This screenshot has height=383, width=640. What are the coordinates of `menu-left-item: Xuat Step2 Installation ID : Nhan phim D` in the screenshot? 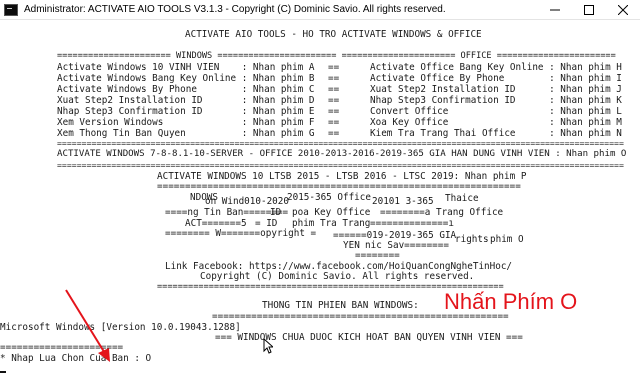 It's located at (186, 100).